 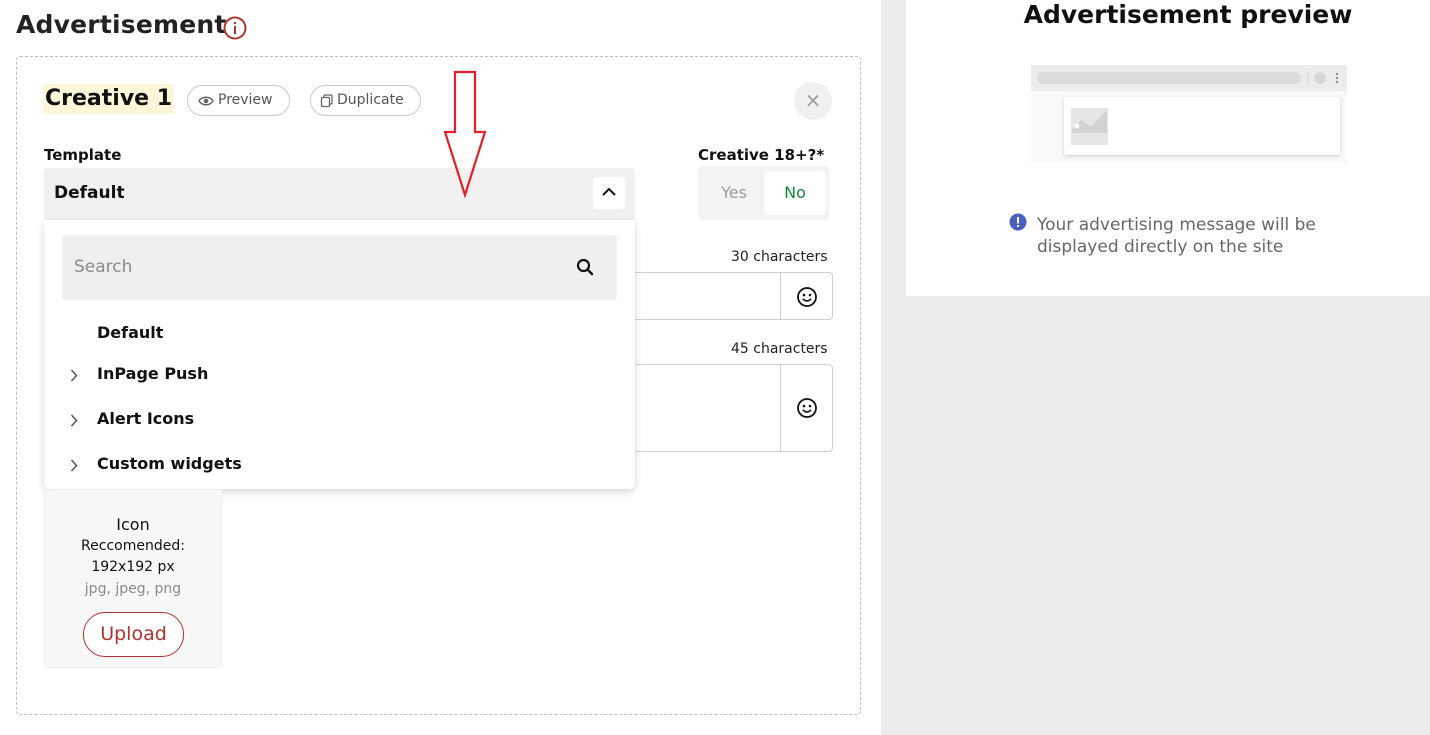 I want to click on duplicate-button: Duplicate, so click(x=365, y=100).